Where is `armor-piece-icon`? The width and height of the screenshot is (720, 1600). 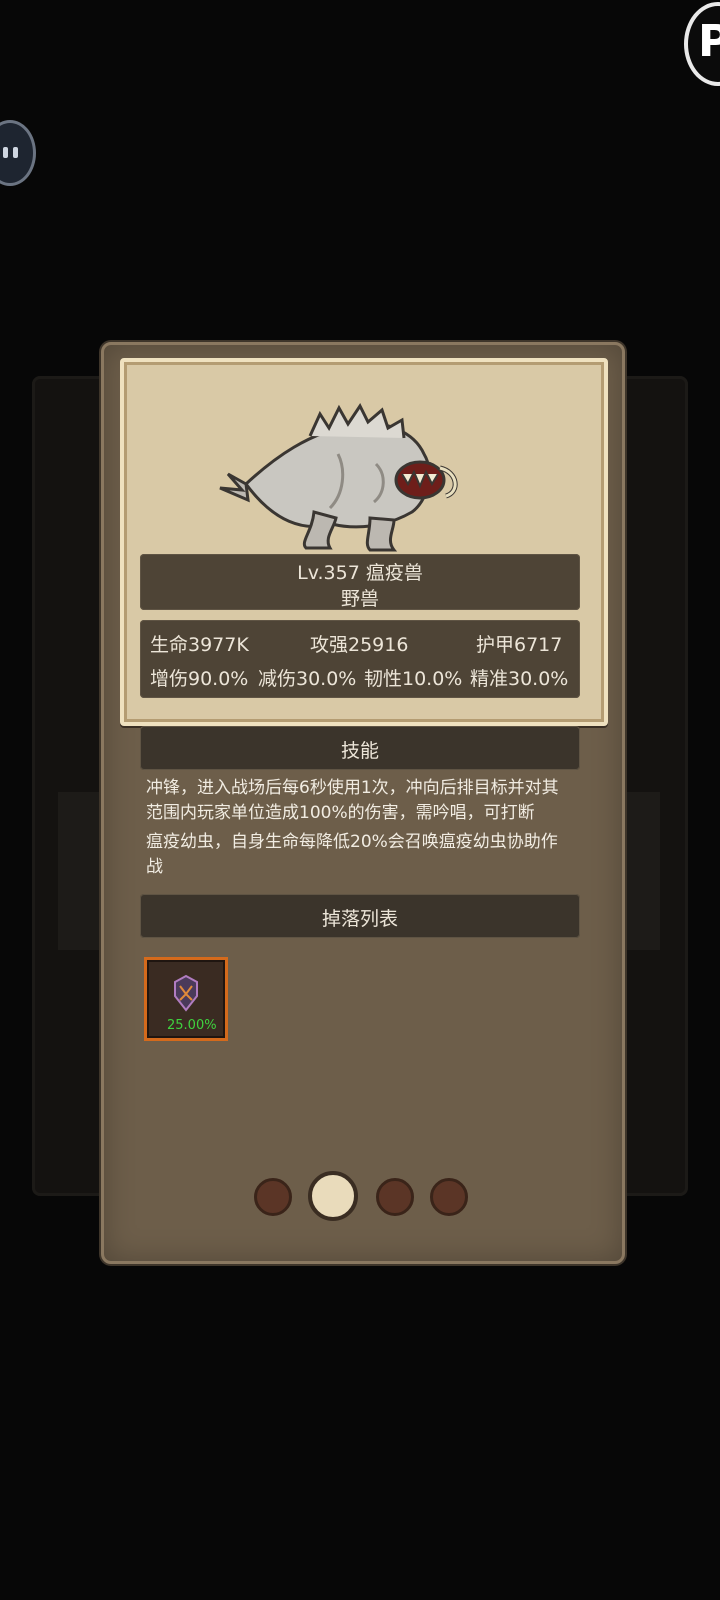 armor-piece-icon is located at coordinates (186, 993).